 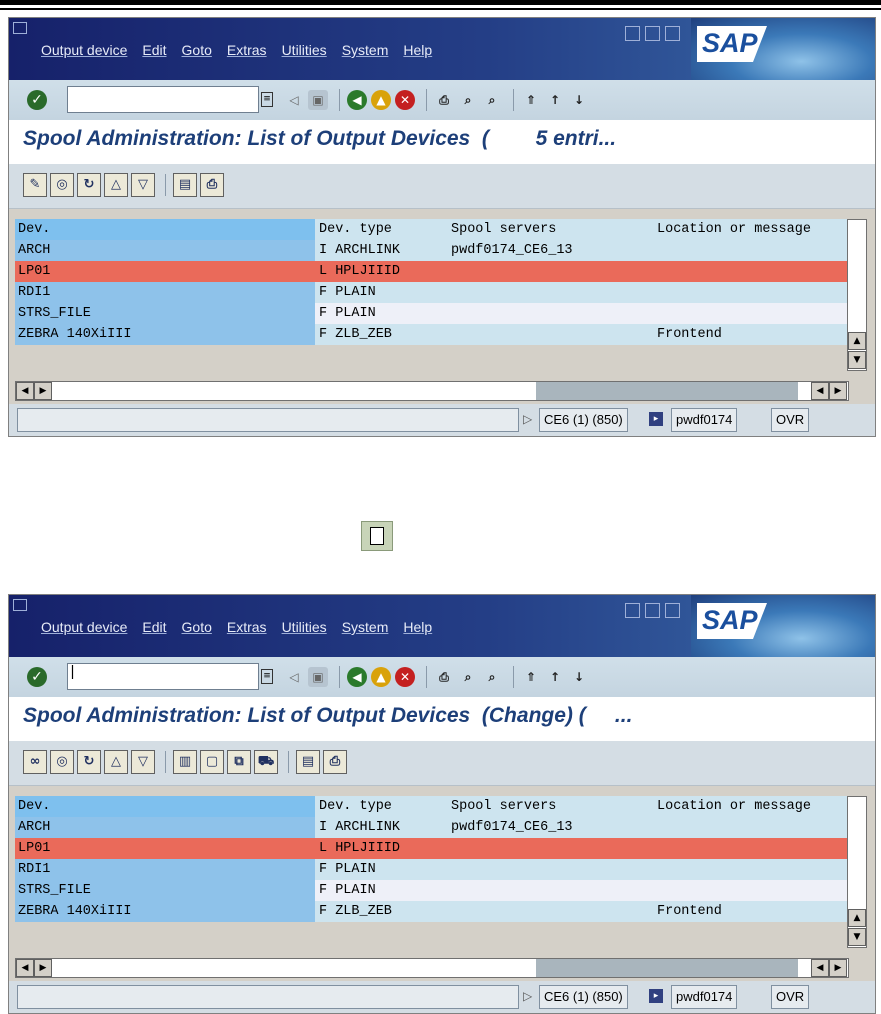 What do you see at coordinates (239, 762) in the screenshot?
I see `copy-icon: ⧉` at bounding box center [239, 762].